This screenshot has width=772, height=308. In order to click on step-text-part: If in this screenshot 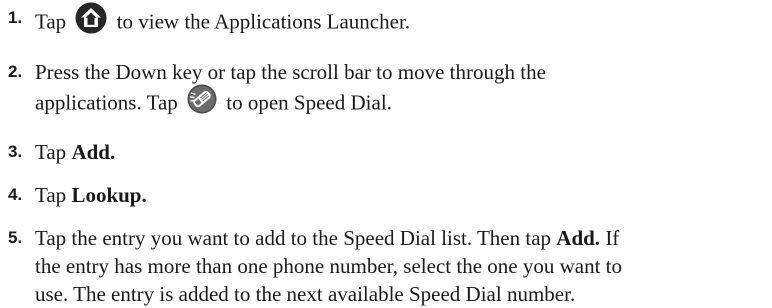, I will do `click(612, 238)`.